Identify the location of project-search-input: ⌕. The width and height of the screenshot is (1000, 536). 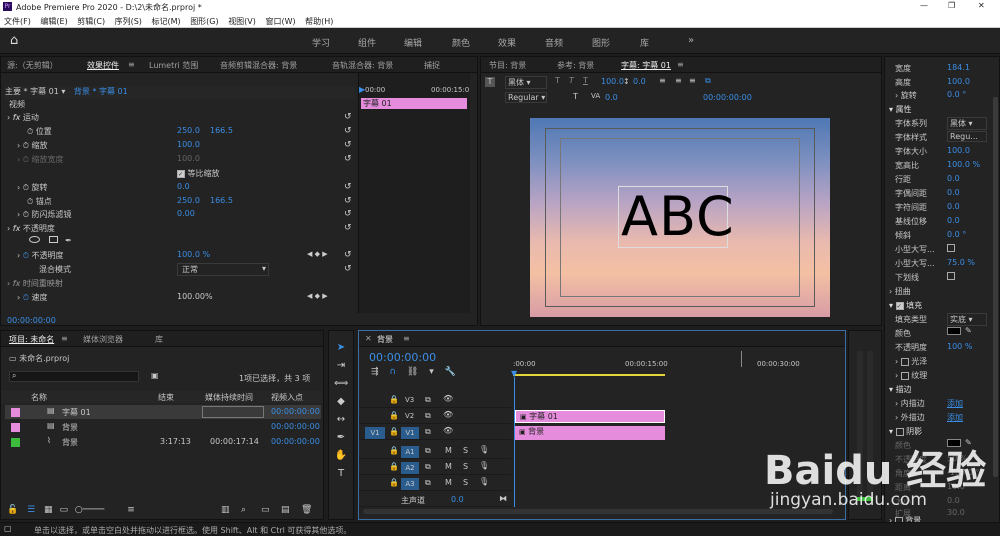
(74, 376).